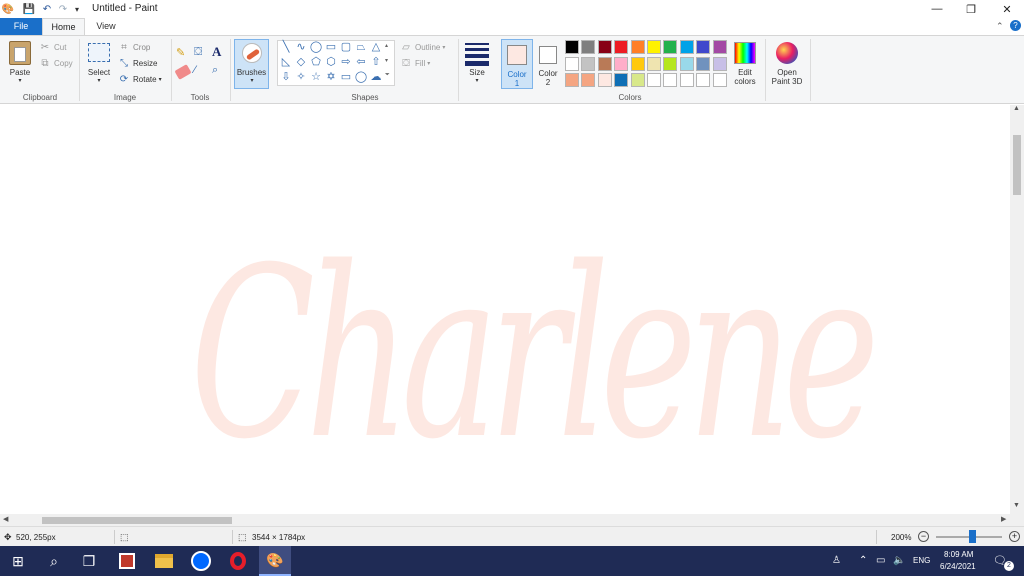 The width and height of the screenshot is (1024, 576). Describe the element at coordinates (477, 81) in the screenshot. I see `size-dropdown-icon: ▾` at that location.